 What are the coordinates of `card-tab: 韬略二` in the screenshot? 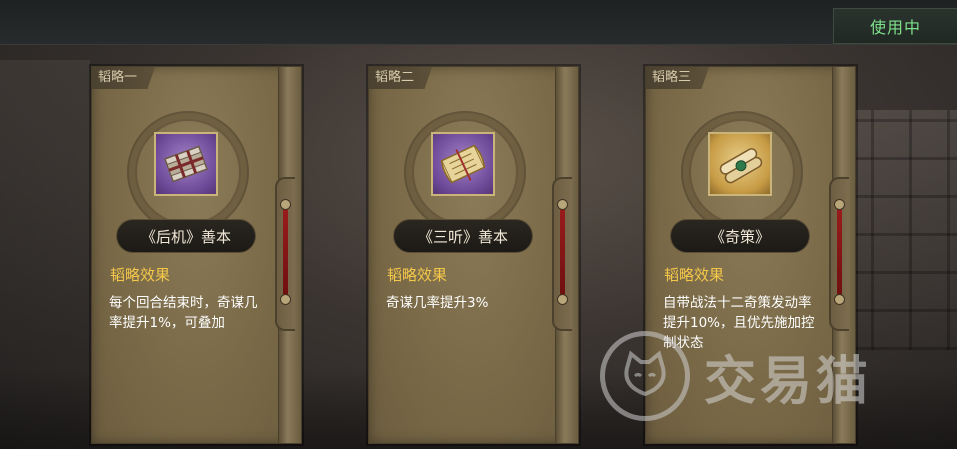 It's located at (401, 78).